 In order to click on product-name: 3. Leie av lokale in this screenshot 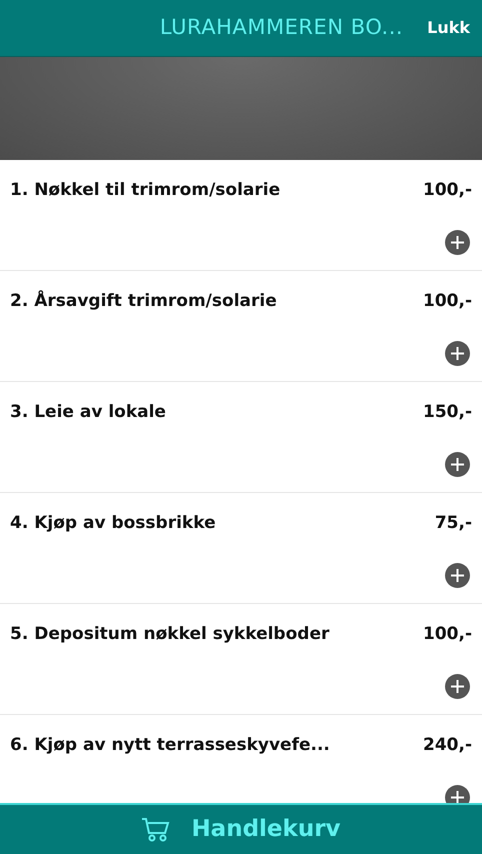, I will do `click(88, 412)`.